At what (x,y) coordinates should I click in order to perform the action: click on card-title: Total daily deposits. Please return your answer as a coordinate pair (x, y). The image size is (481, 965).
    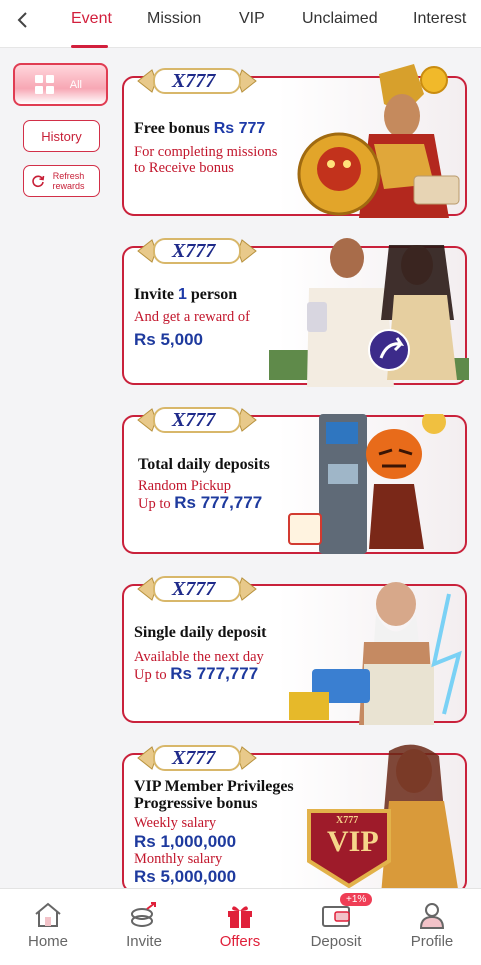
    Looking at the image, I should click on (204, 464).